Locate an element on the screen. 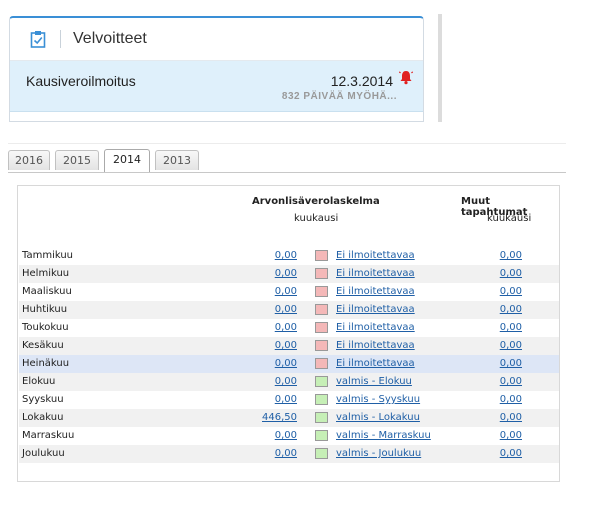 The width and height of the screenshot is (595, 510). month-label: Maaliskuu is located at coordinates (47, 291).